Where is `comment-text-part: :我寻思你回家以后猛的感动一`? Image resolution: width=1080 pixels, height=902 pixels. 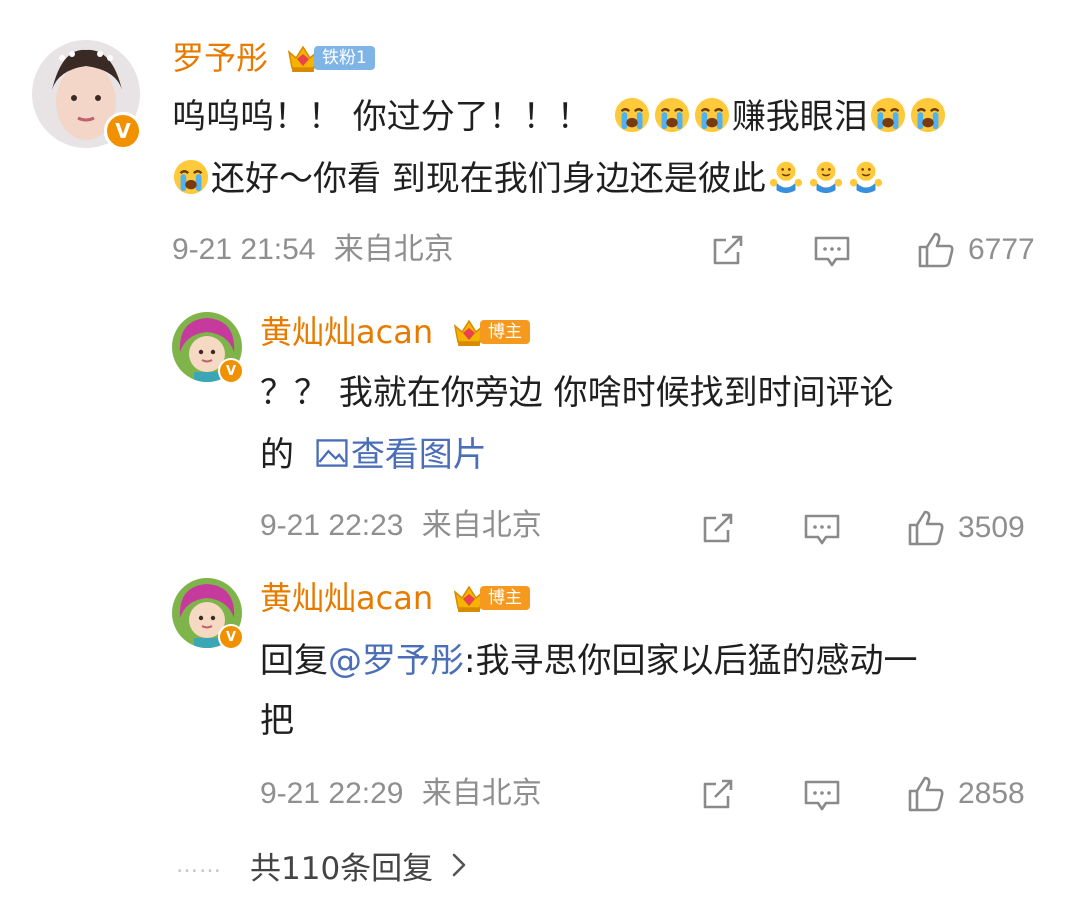
comment-text-part: :我寻思你回家以后猛的感动一 is located at coordinates (691, 661).